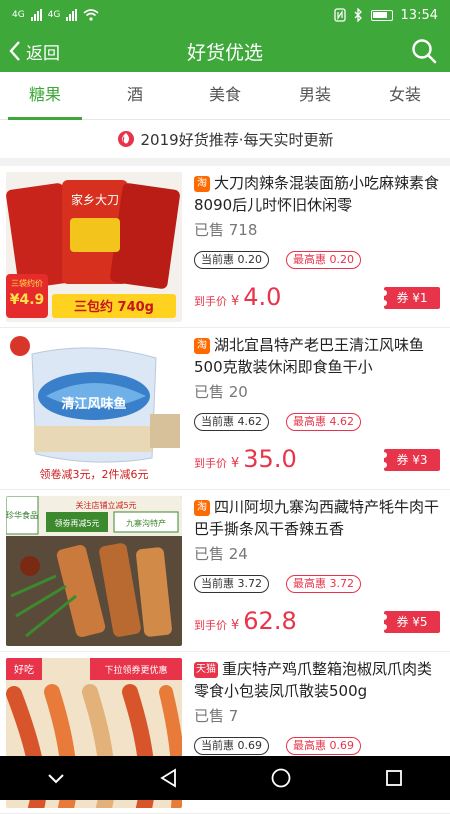 This screenshot has height=814, width=450. What do you see at coordinates (135, 95) in the screenshot?
I see `tab-liquor: 酒` at bounding box center [135, 95].